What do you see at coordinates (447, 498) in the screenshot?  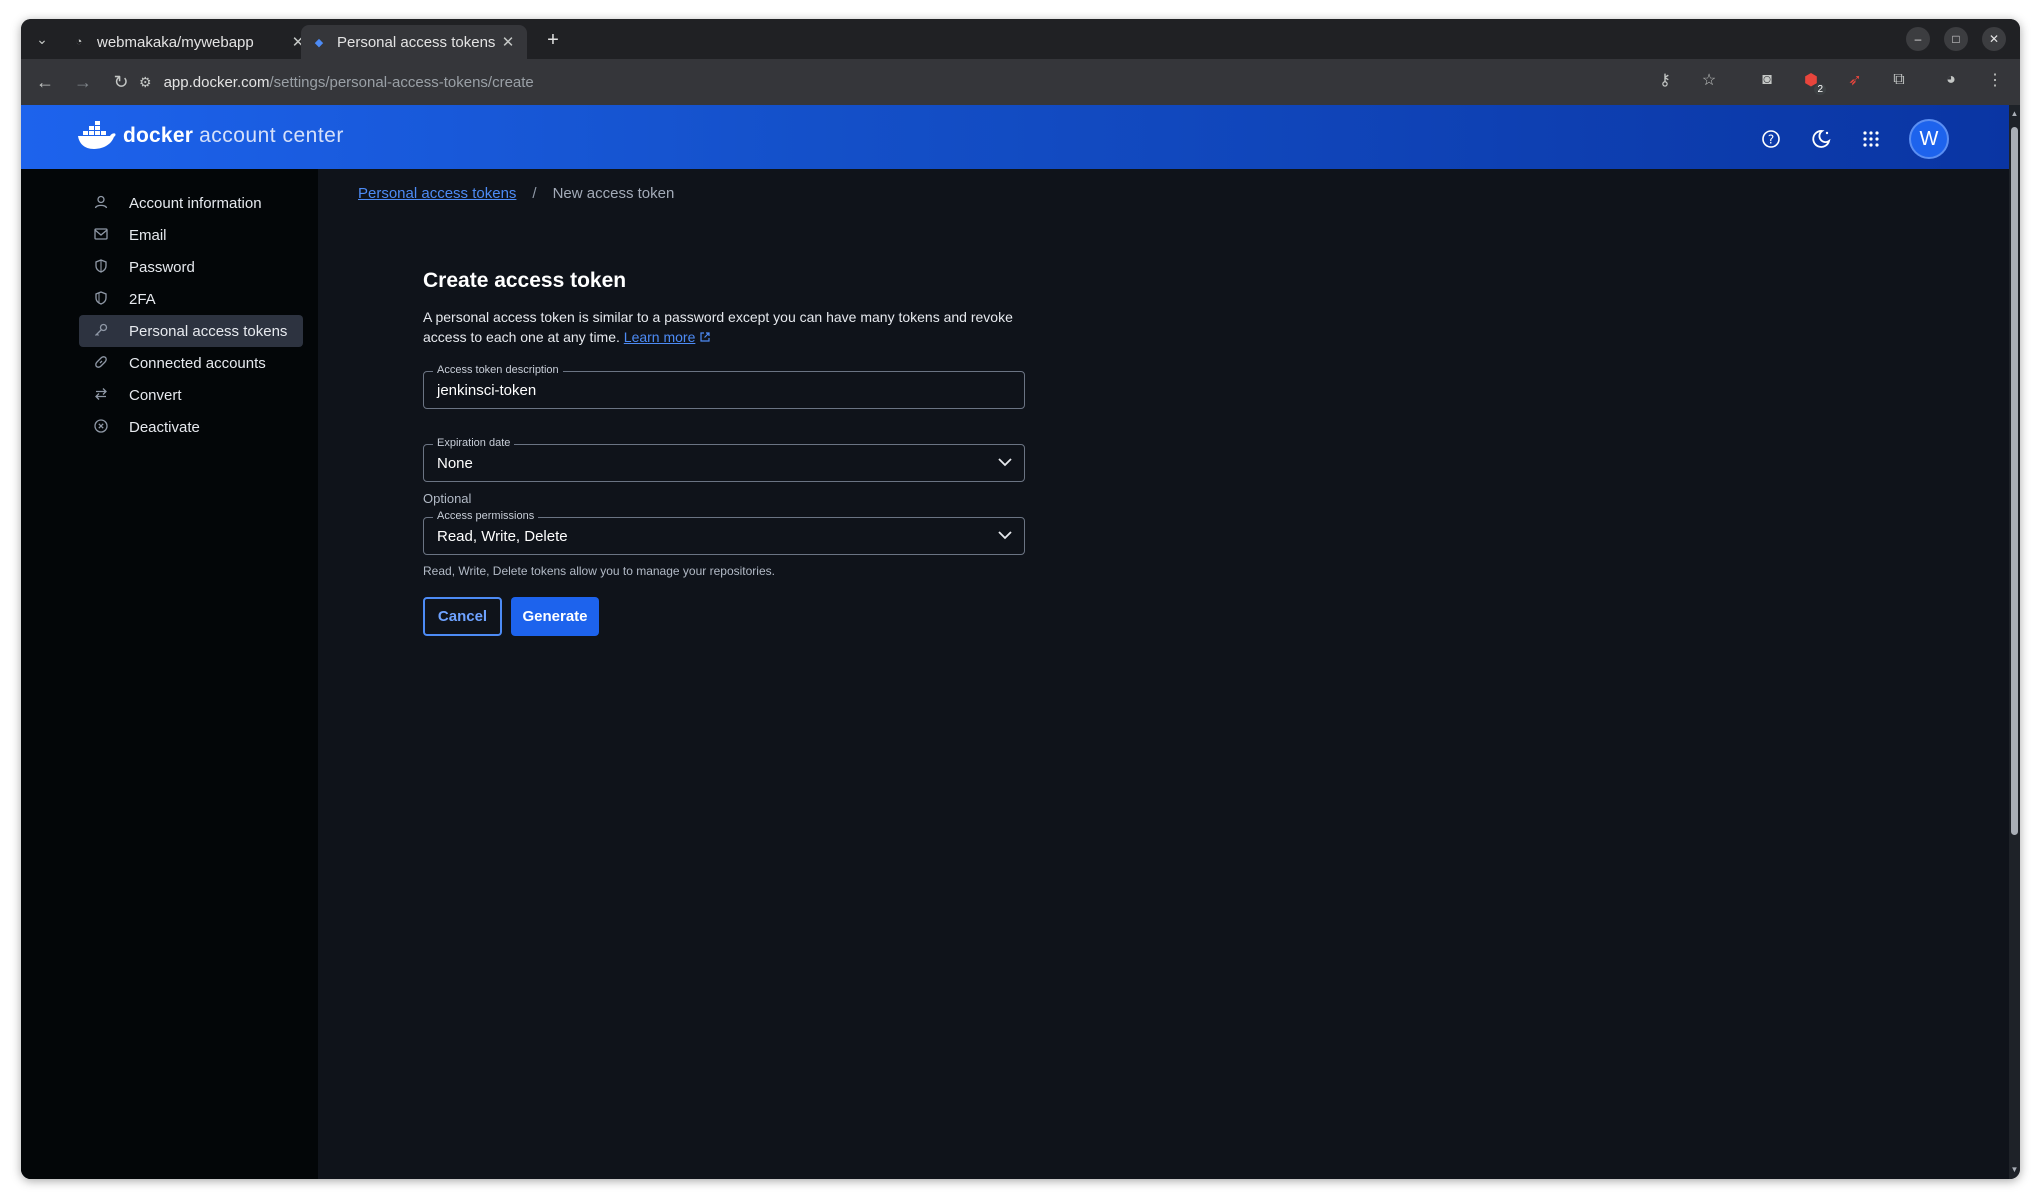 I see `optional-hint: Optional` at bounding box center [447, 498].